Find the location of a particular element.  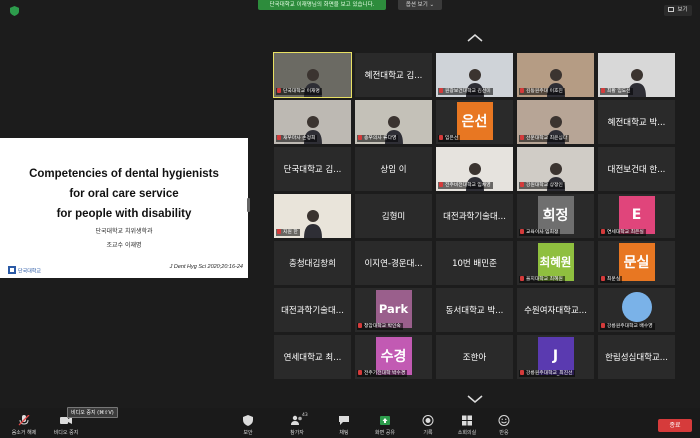

participant-tile: 강릉원주대학교 배수영 is located at coordinates (636, 310).